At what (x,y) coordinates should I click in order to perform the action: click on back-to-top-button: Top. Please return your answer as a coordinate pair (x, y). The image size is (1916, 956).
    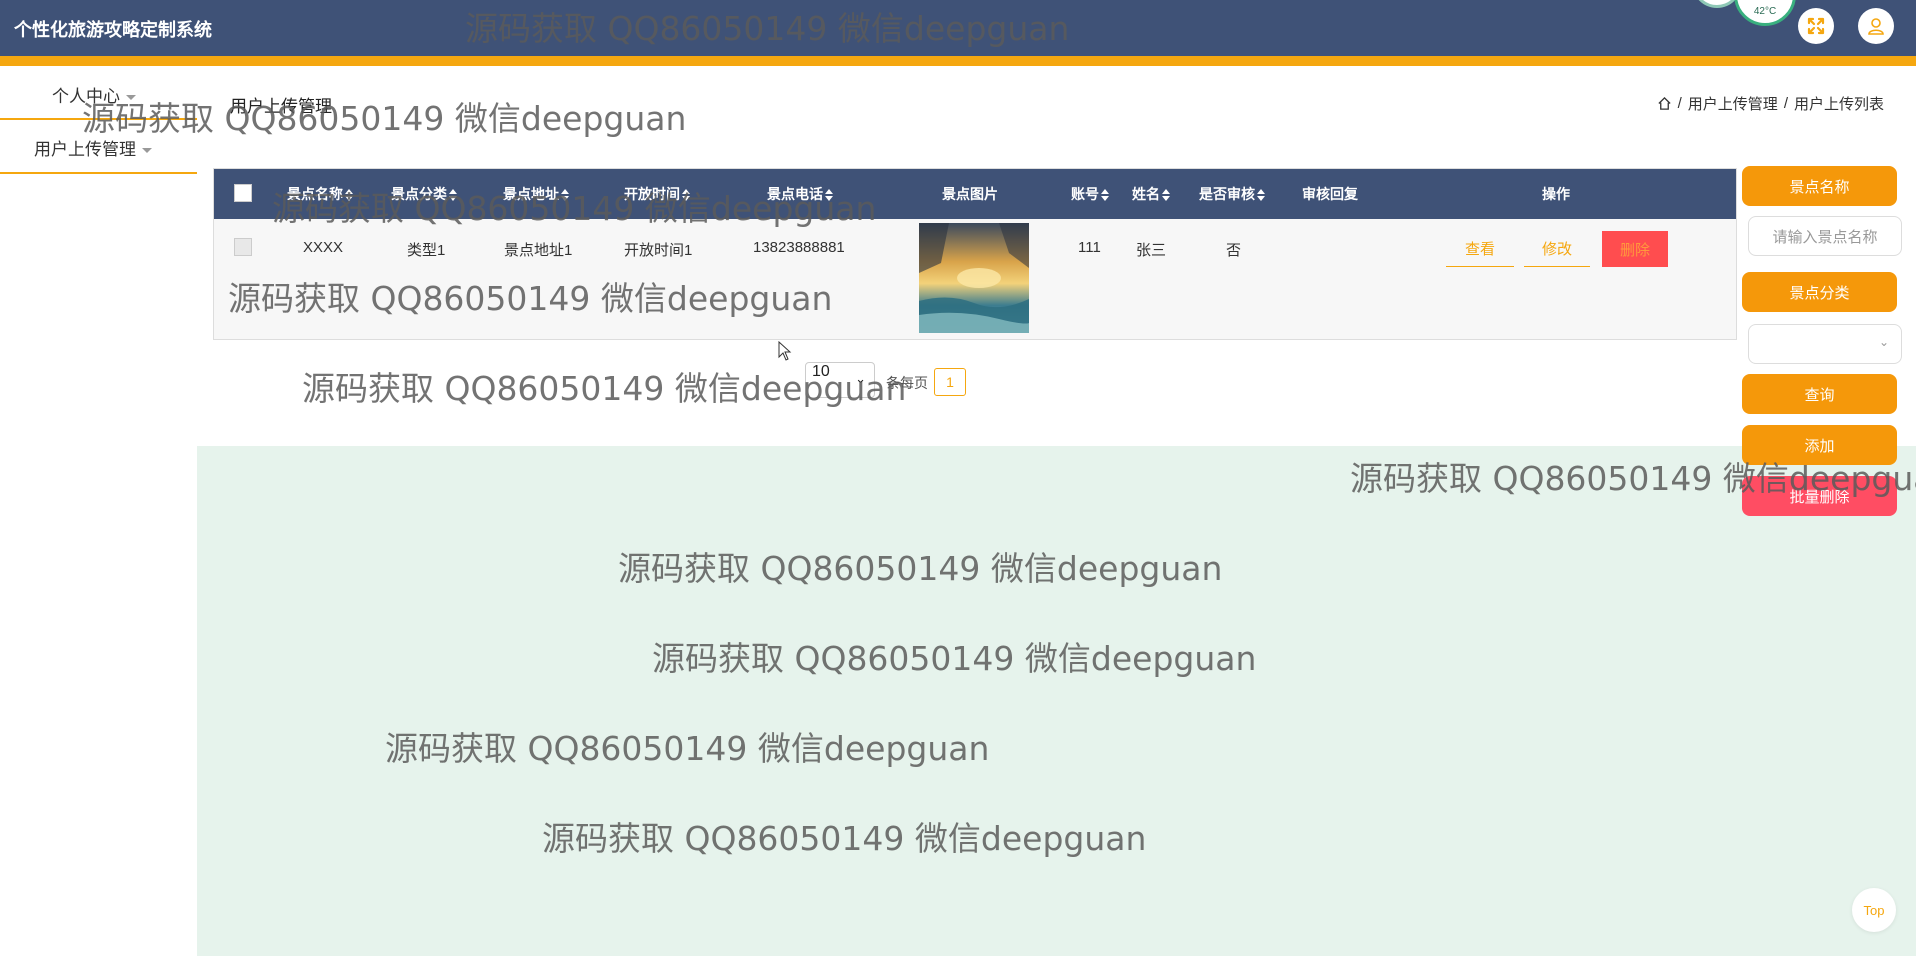
    Looking at the image, I should click on (1874, 910).